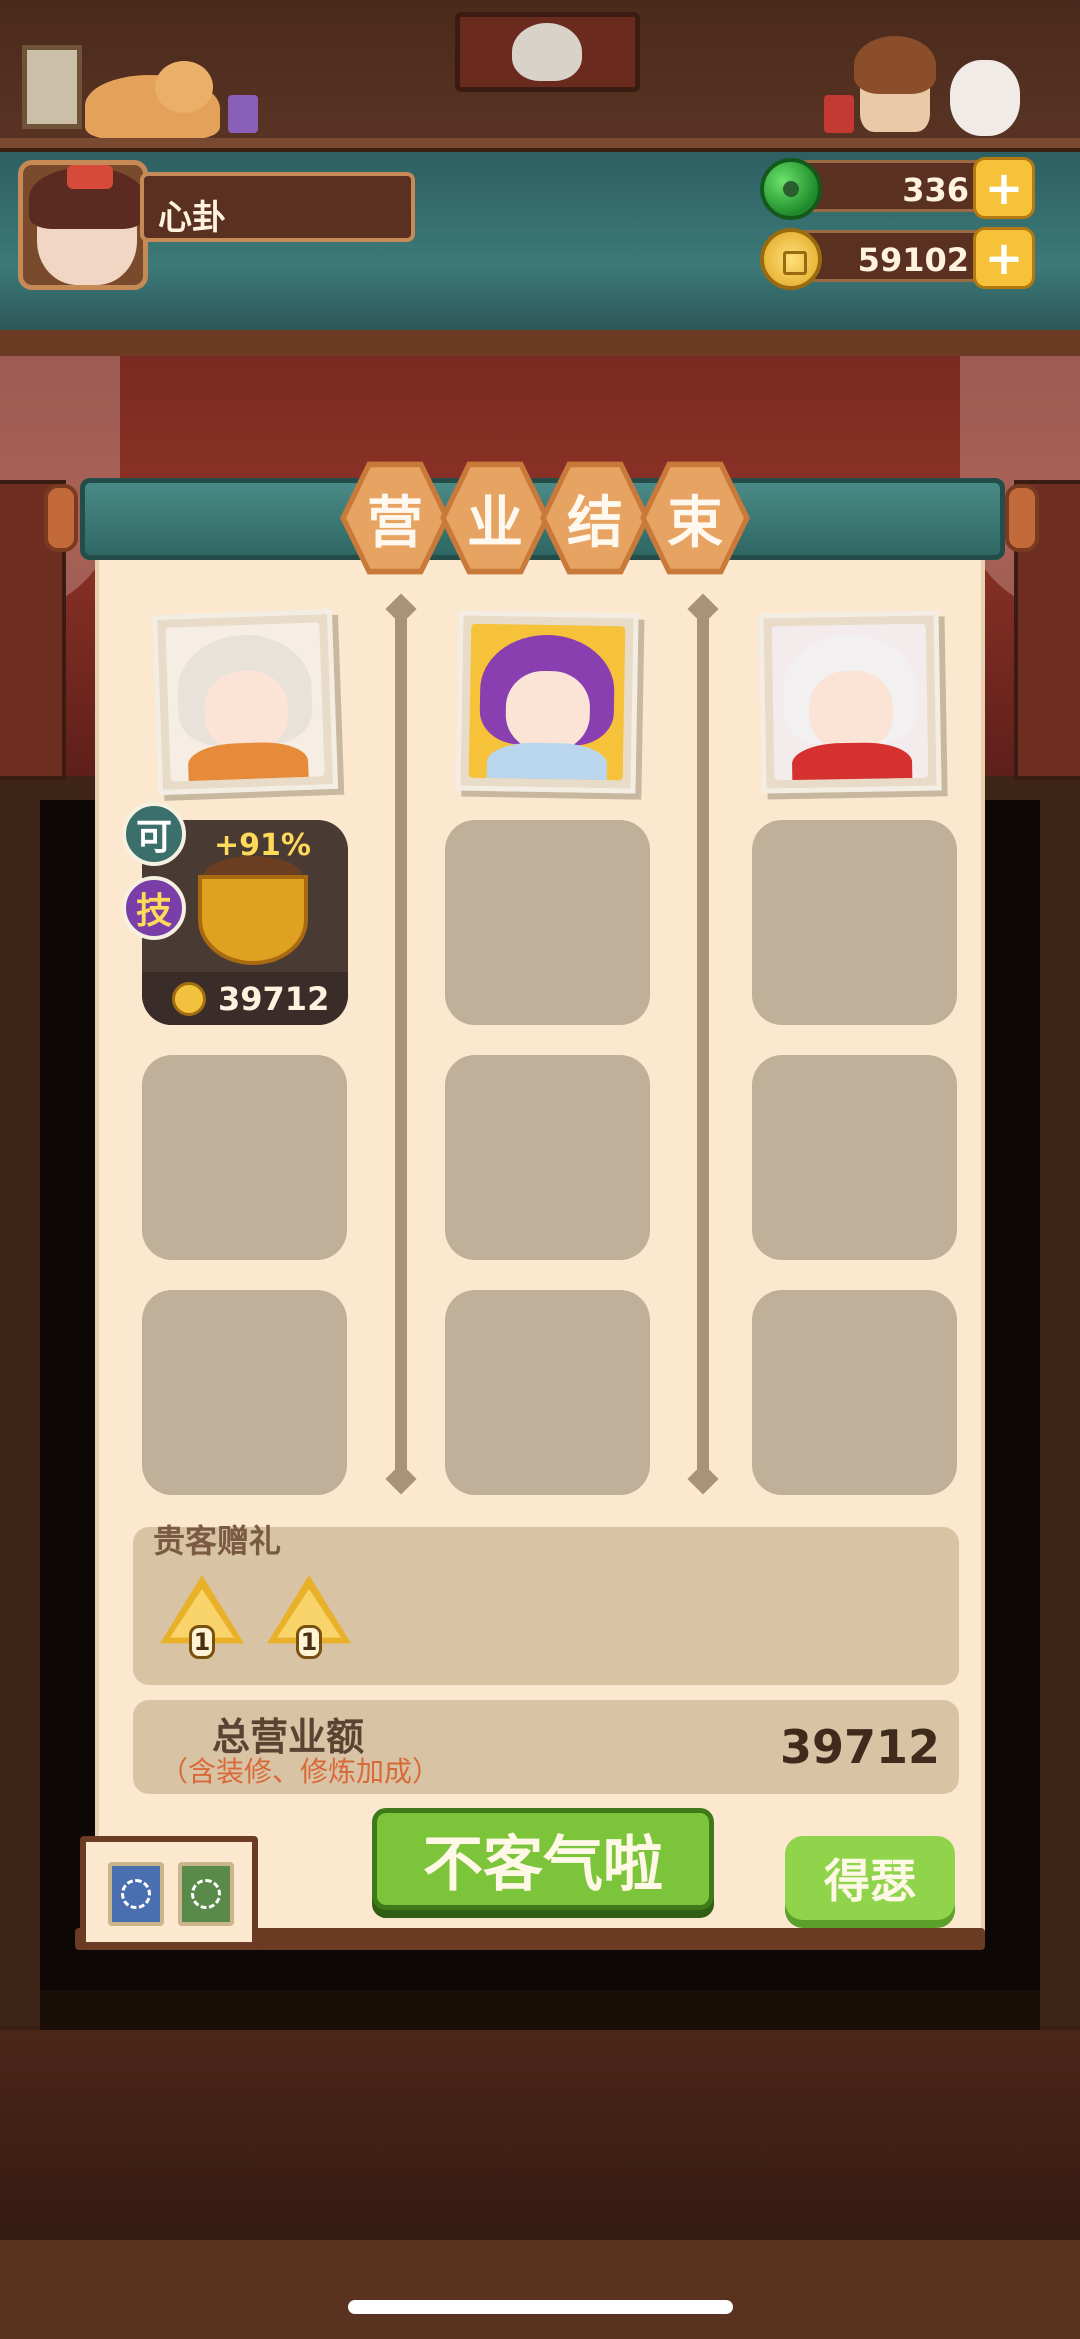 This screenshot has width=1080, height=2339. I want to click on bottom-wall, so click(540, 2184).